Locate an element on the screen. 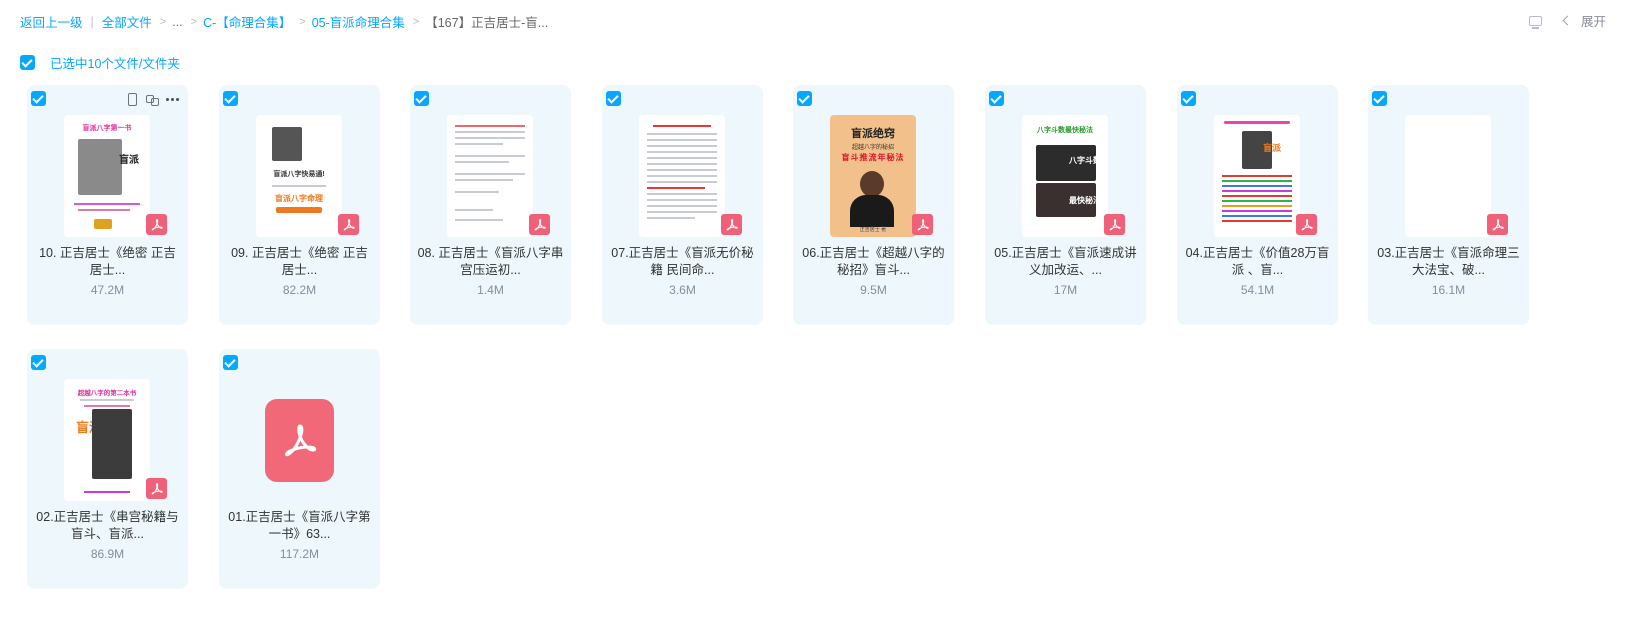 The image size is (1636, 624). breadcrumb-all-files: 全部文件 is located at coordinates (127, 21).